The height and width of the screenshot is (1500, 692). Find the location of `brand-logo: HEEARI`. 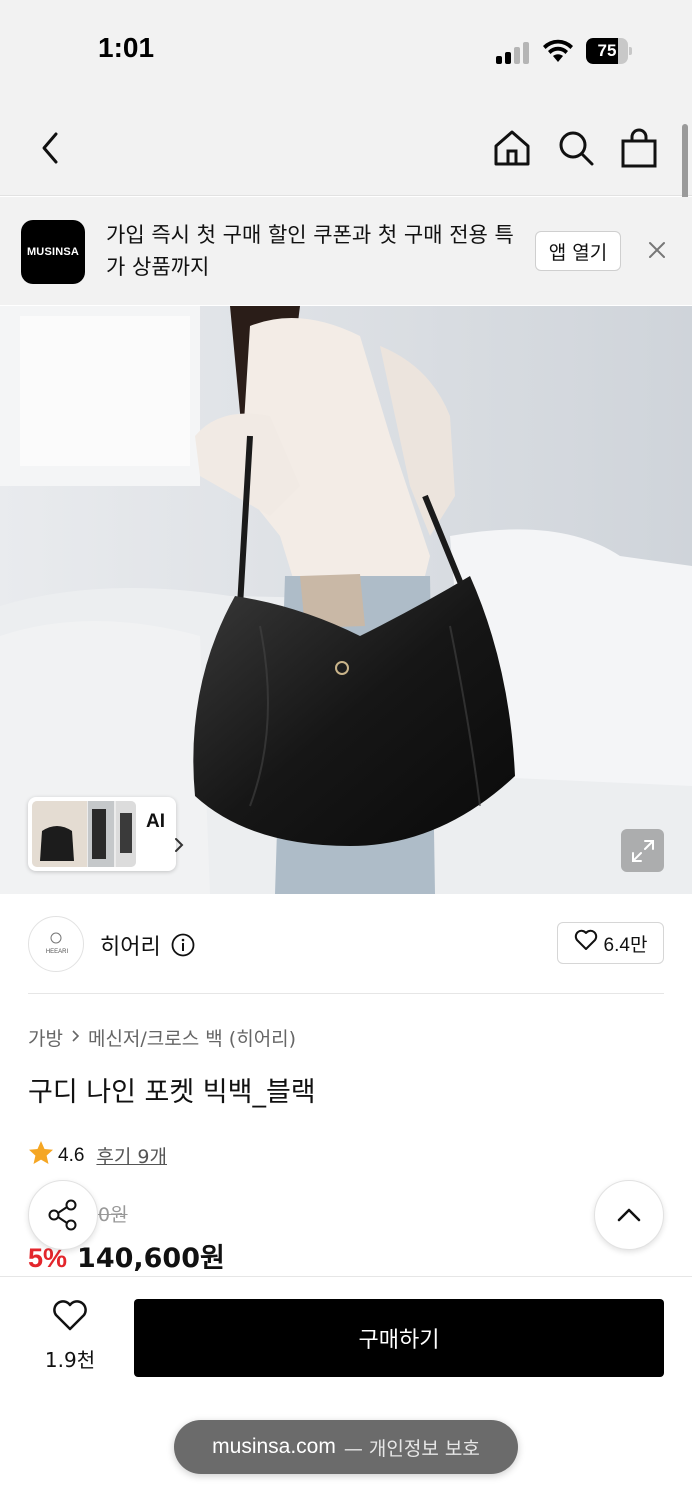

brand-logo: HEEARI is located at coordinates (56, 944).